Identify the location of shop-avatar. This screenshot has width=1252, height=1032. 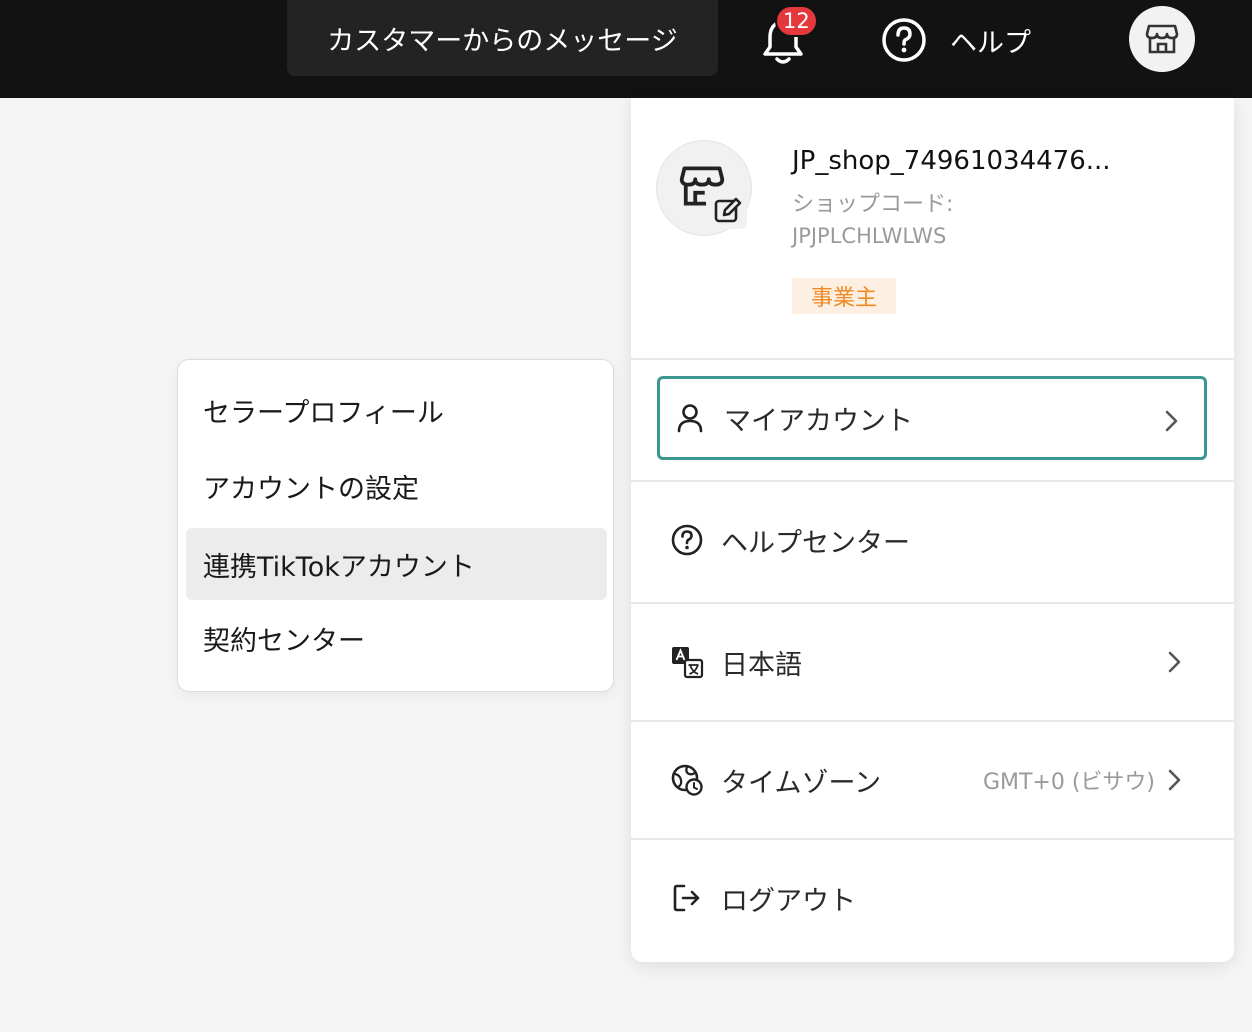
(704, 188).